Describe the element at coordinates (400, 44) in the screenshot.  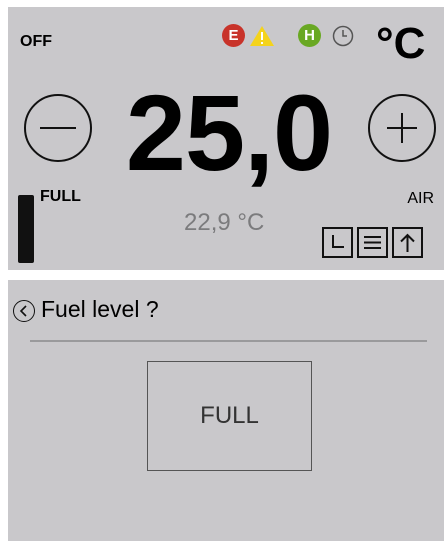
I see `temperature-unit: °C` at that location.